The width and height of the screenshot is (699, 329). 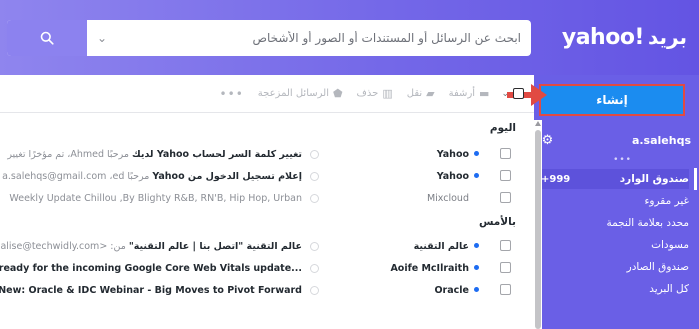 I want to click on subject-text: عالم التقنية "اتصل بنا | عالم التقنية", so click(x=215, y=246).